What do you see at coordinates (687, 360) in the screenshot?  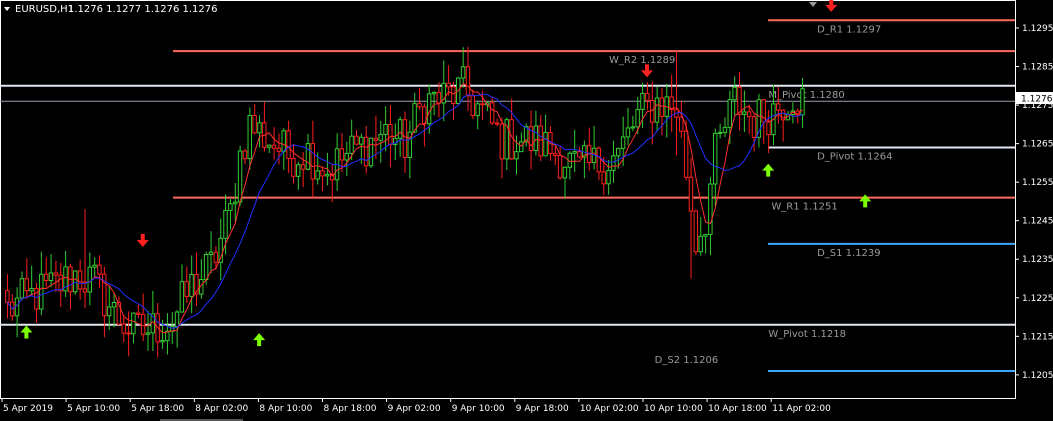 I see `pivot-level-label: D_S2 1.1206` at bounding box center [687, 360].